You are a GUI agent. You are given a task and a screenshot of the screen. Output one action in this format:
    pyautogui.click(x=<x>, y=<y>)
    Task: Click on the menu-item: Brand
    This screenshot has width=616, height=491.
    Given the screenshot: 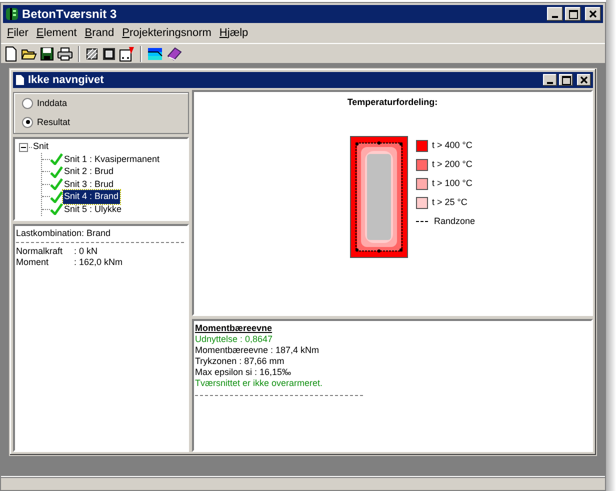 What is the action you would take?
    pyautogui.click(x=99, y=33)
    